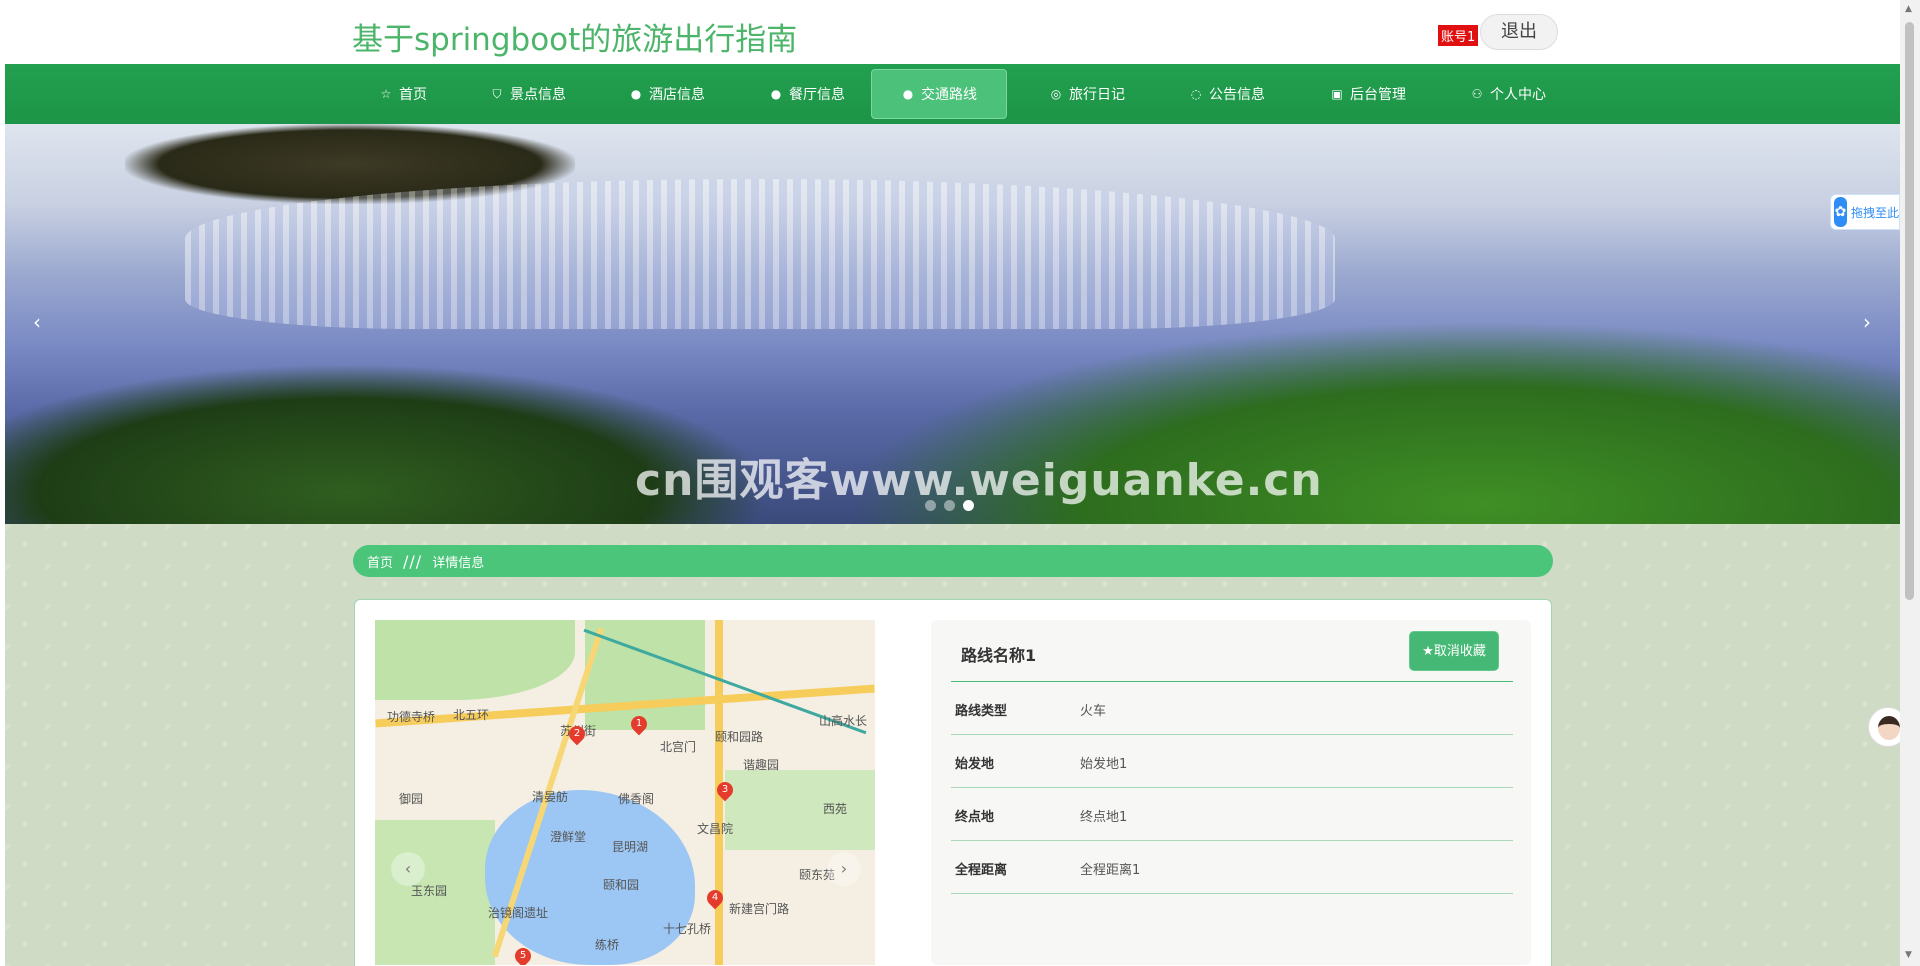 The image size is (1920, 966). What do you see at coordinates (1232, 814) in the screenshot?
I see `info-row-destination: 终点地 终点地1` at bounding box center [1232, 814].